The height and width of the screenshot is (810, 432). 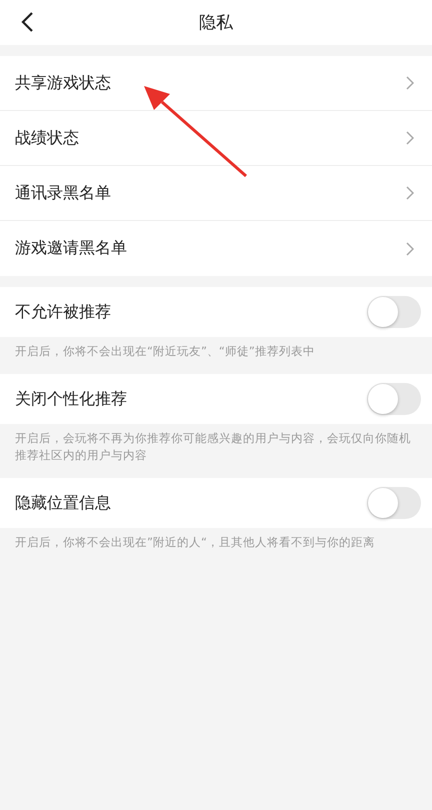 What do you see at coordinates (216, 138) in the screenshot?
I see `settings-row: 战绩状态` at bounding box center [216, 138].